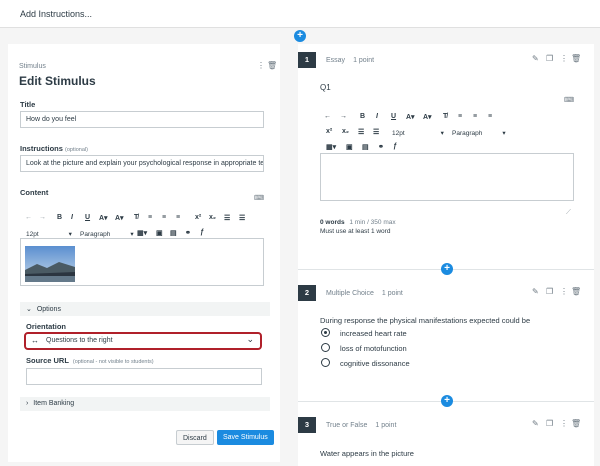  I want to click on save-stimulus-button: Save Stimulus, so click(245, 437).